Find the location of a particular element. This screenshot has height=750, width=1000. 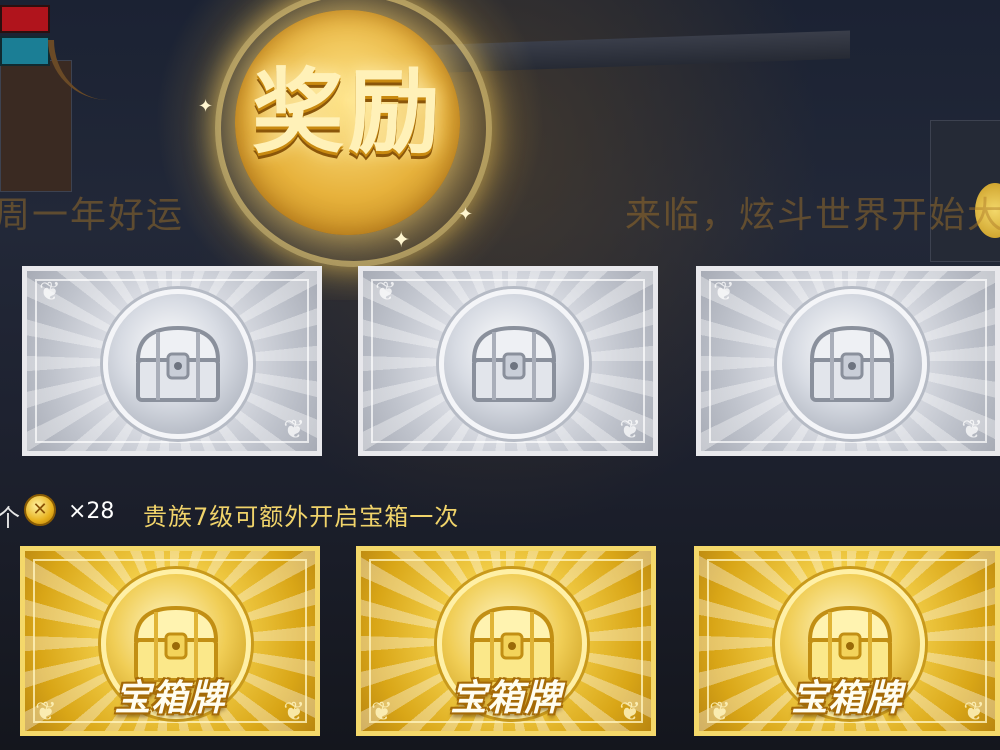

gold-chest-card-3: ❦ ❦ 宝箱牌 is located at coordinates (847, 641).